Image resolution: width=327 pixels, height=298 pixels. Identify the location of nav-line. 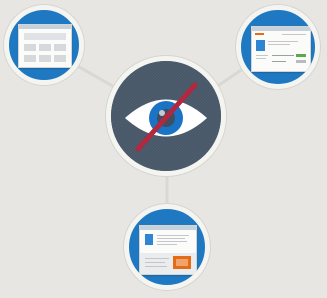
(294, 34).